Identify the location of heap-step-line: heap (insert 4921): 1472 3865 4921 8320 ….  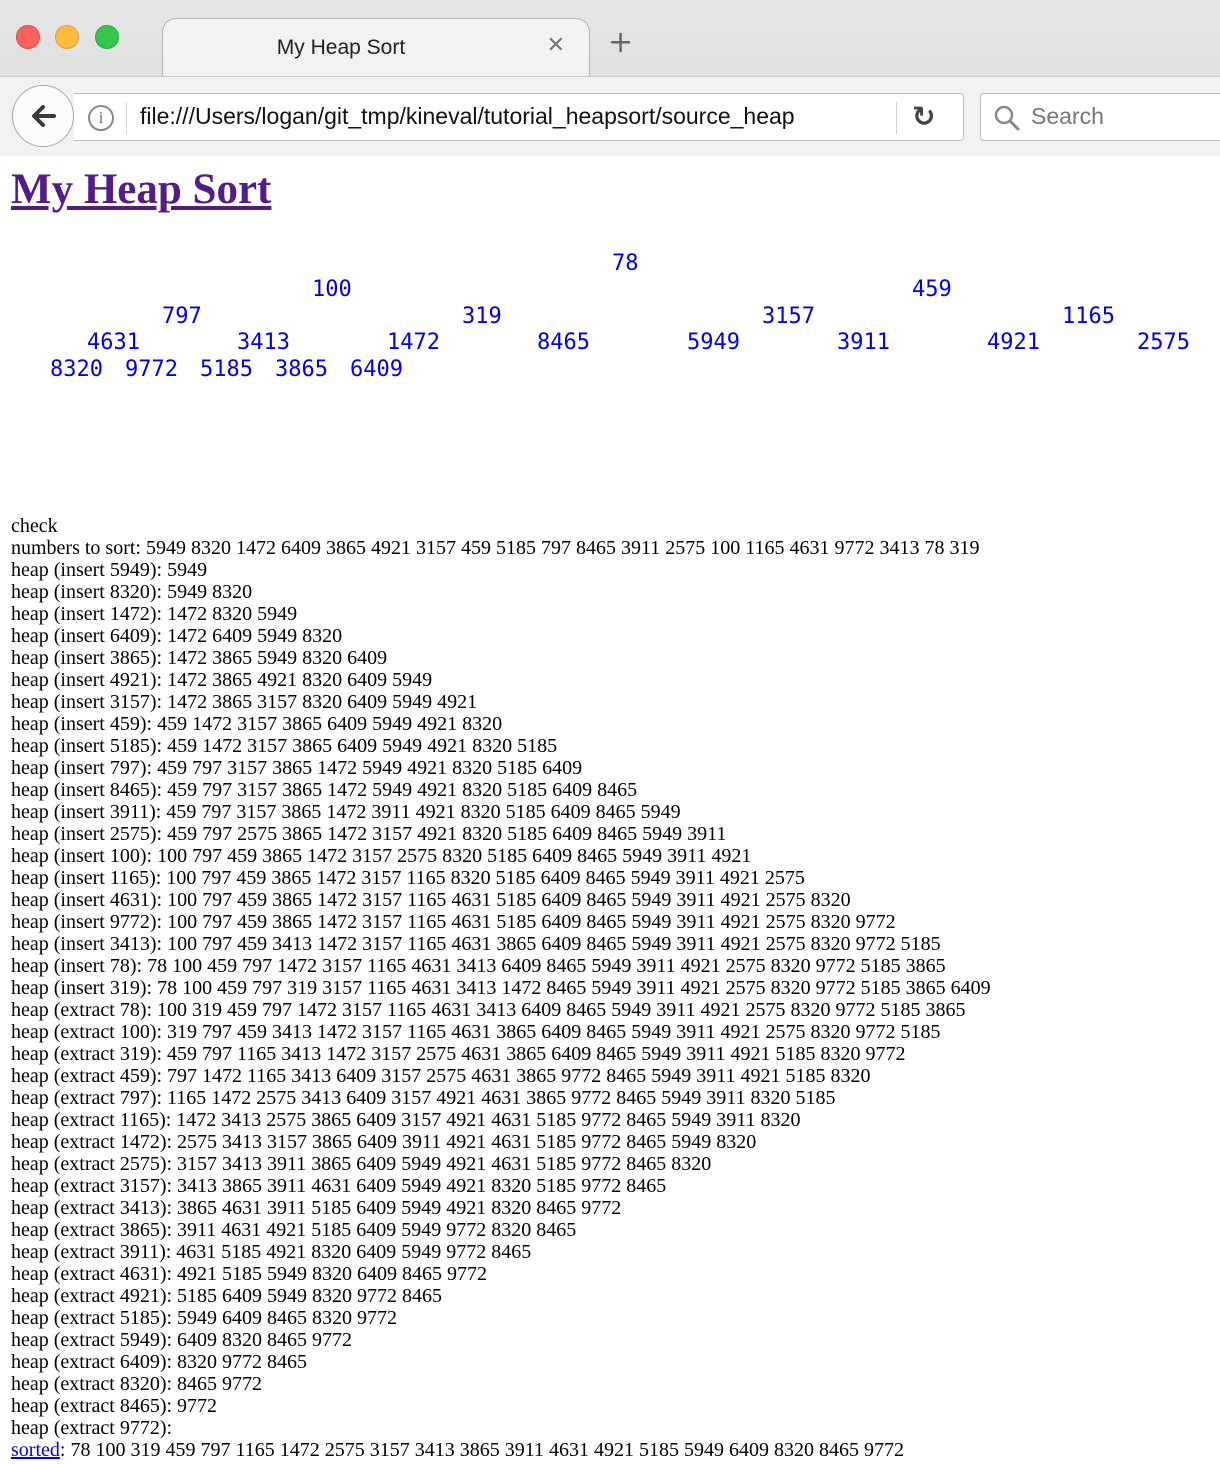
(222, 680).